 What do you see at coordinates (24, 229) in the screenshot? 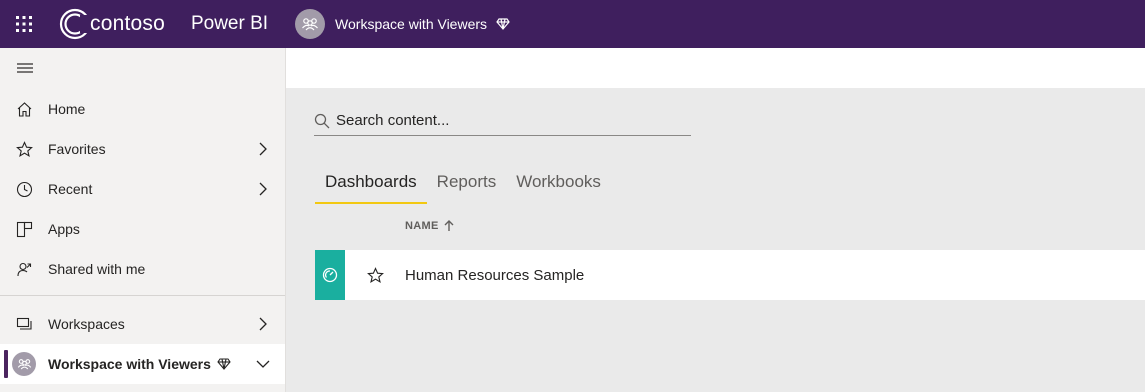
I see `apps-icon` at bounding box center [24, 229].